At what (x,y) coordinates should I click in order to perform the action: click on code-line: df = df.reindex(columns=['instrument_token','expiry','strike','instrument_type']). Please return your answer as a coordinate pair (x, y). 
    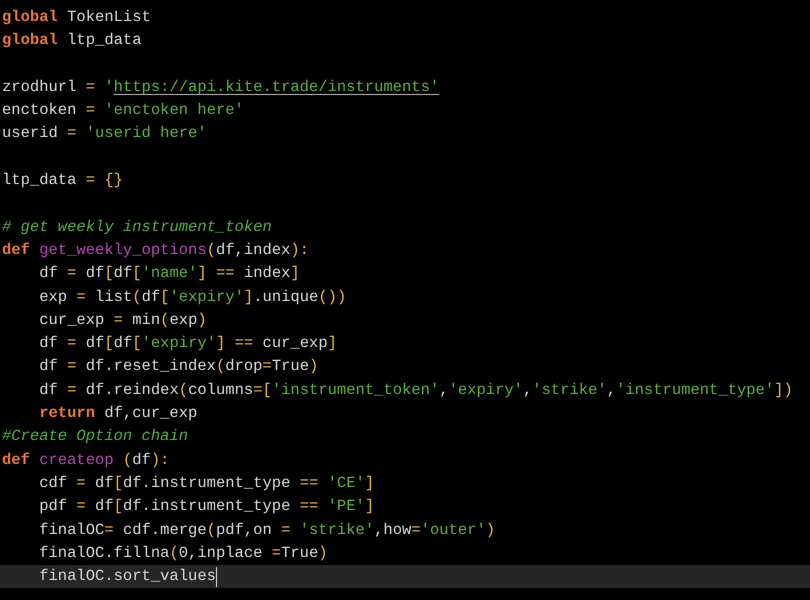
    Looking at the image, I should click on (415, 390).